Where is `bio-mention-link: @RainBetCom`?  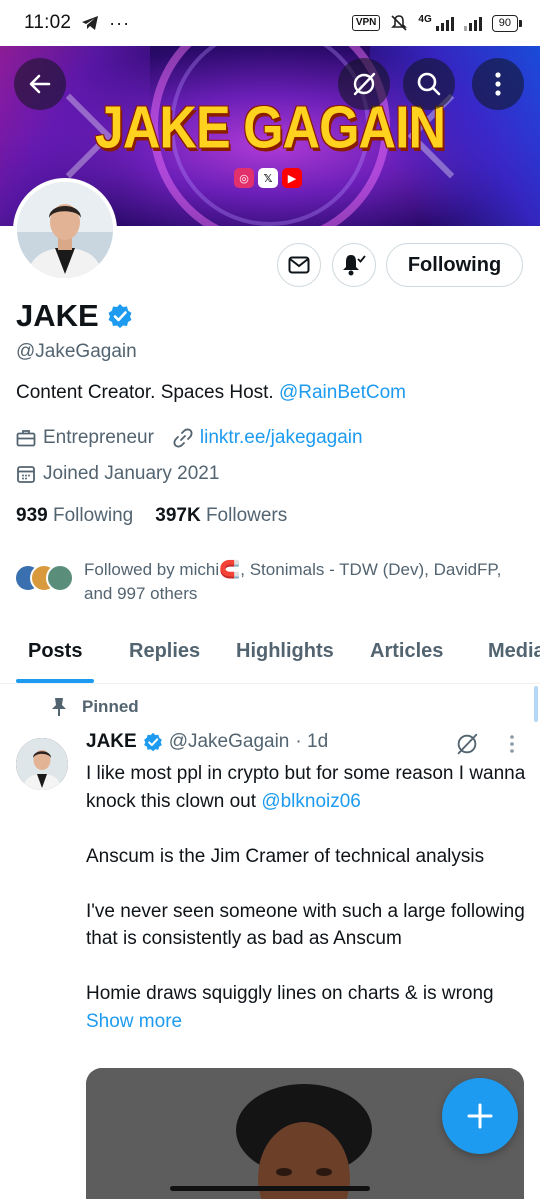
bio-mention-link: @RainBetCom is located at coordinates (342, 392).